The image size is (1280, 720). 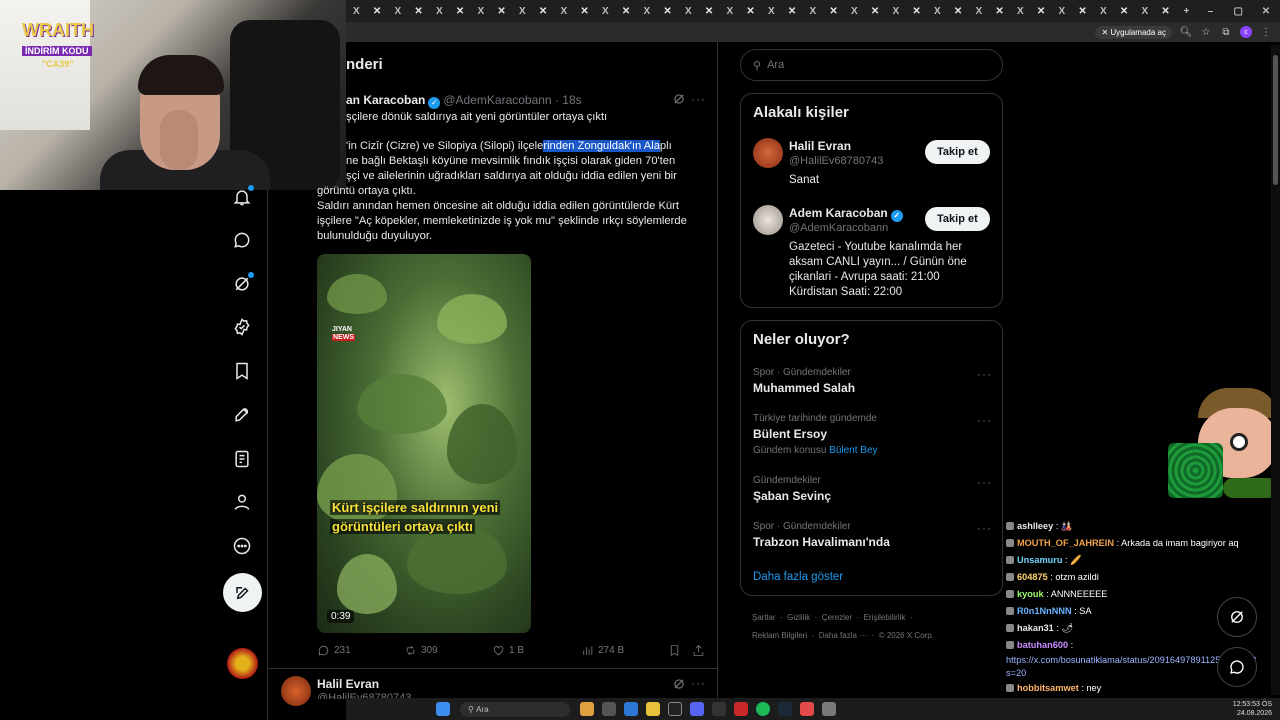 I want to click on messages-float-button, so click(x=1237, y=667).